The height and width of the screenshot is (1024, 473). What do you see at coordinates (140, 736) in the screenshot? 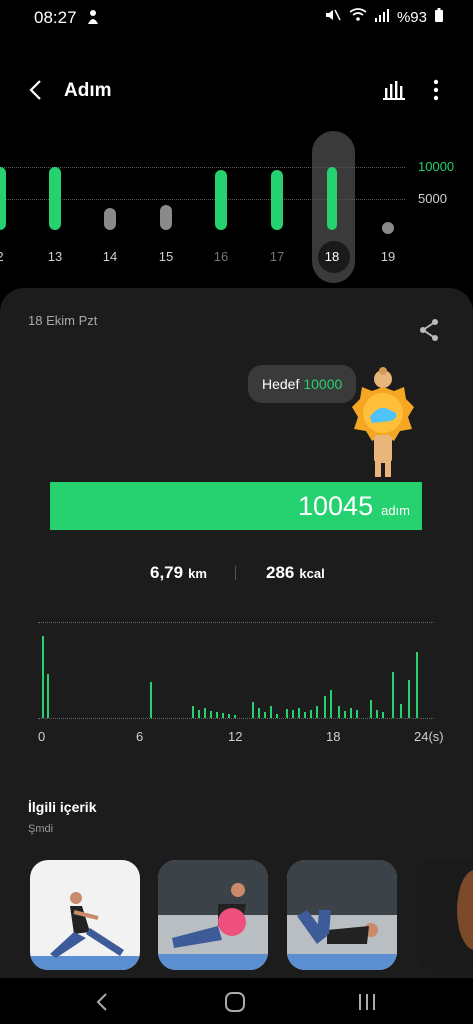
I see `hourly-x-tick: 6` at bounding box center [140, 736].